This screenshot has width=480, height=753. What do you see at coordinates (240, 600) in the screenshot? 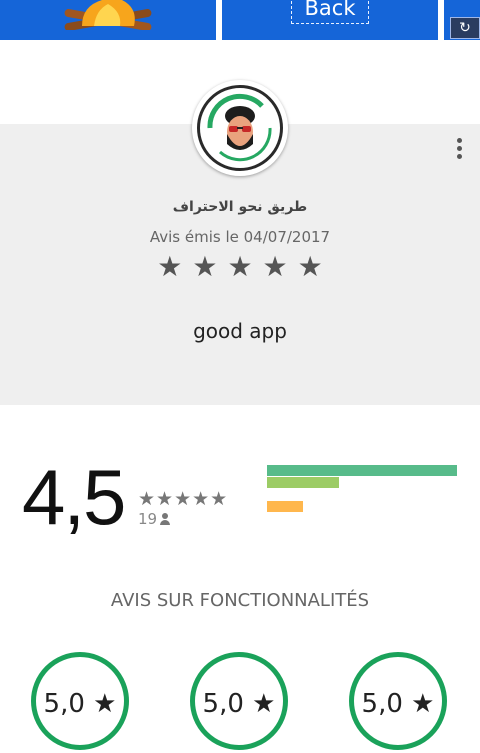
I see `feature-section-title: AVIS SUR FONCTIONNALITÉS` at bounding box center [240, 600].